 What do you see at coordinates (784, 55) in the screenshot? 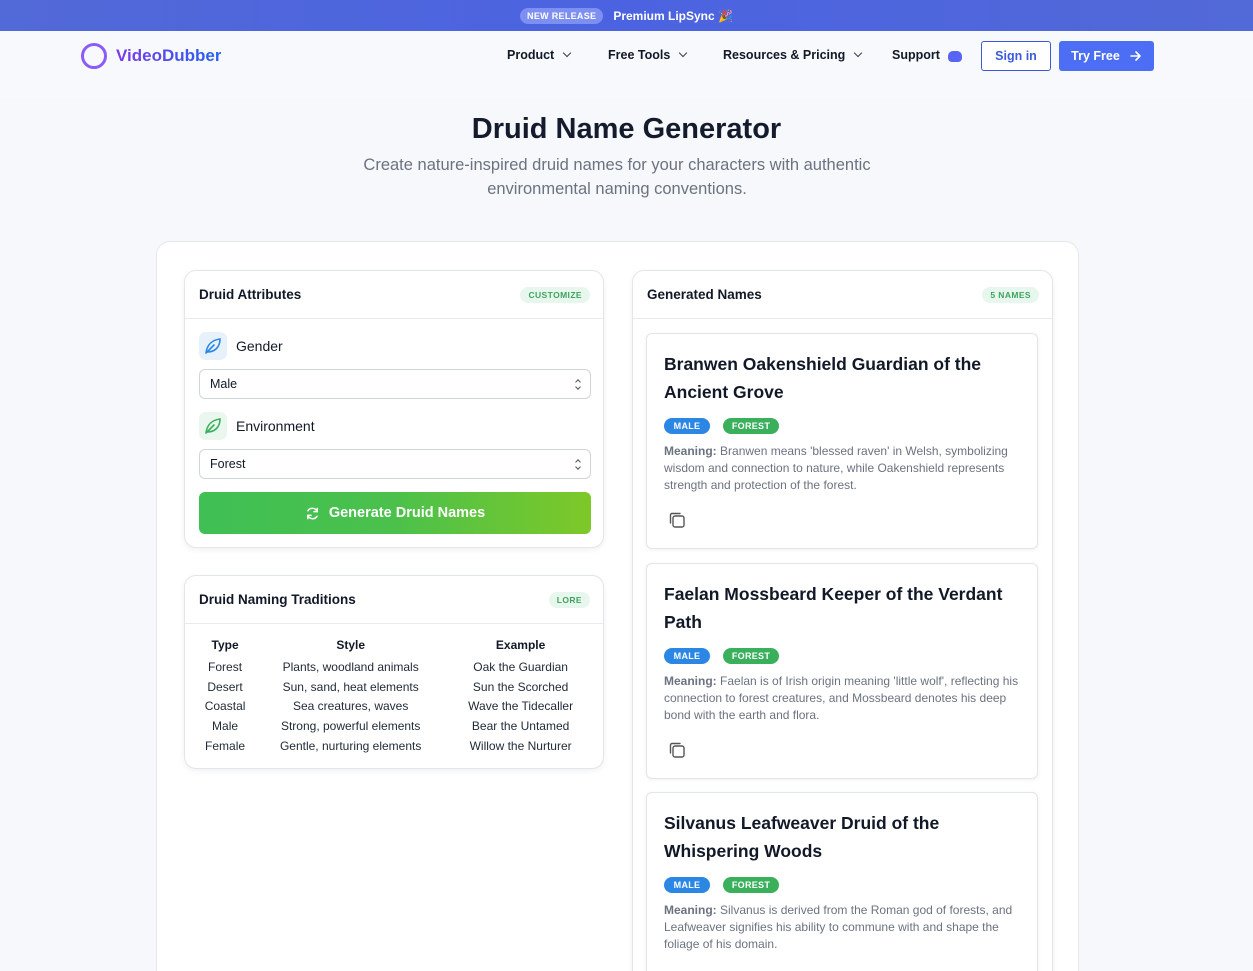
I see `nav-resources-label: Resources & Pricing` at bounding box center [784, 55].